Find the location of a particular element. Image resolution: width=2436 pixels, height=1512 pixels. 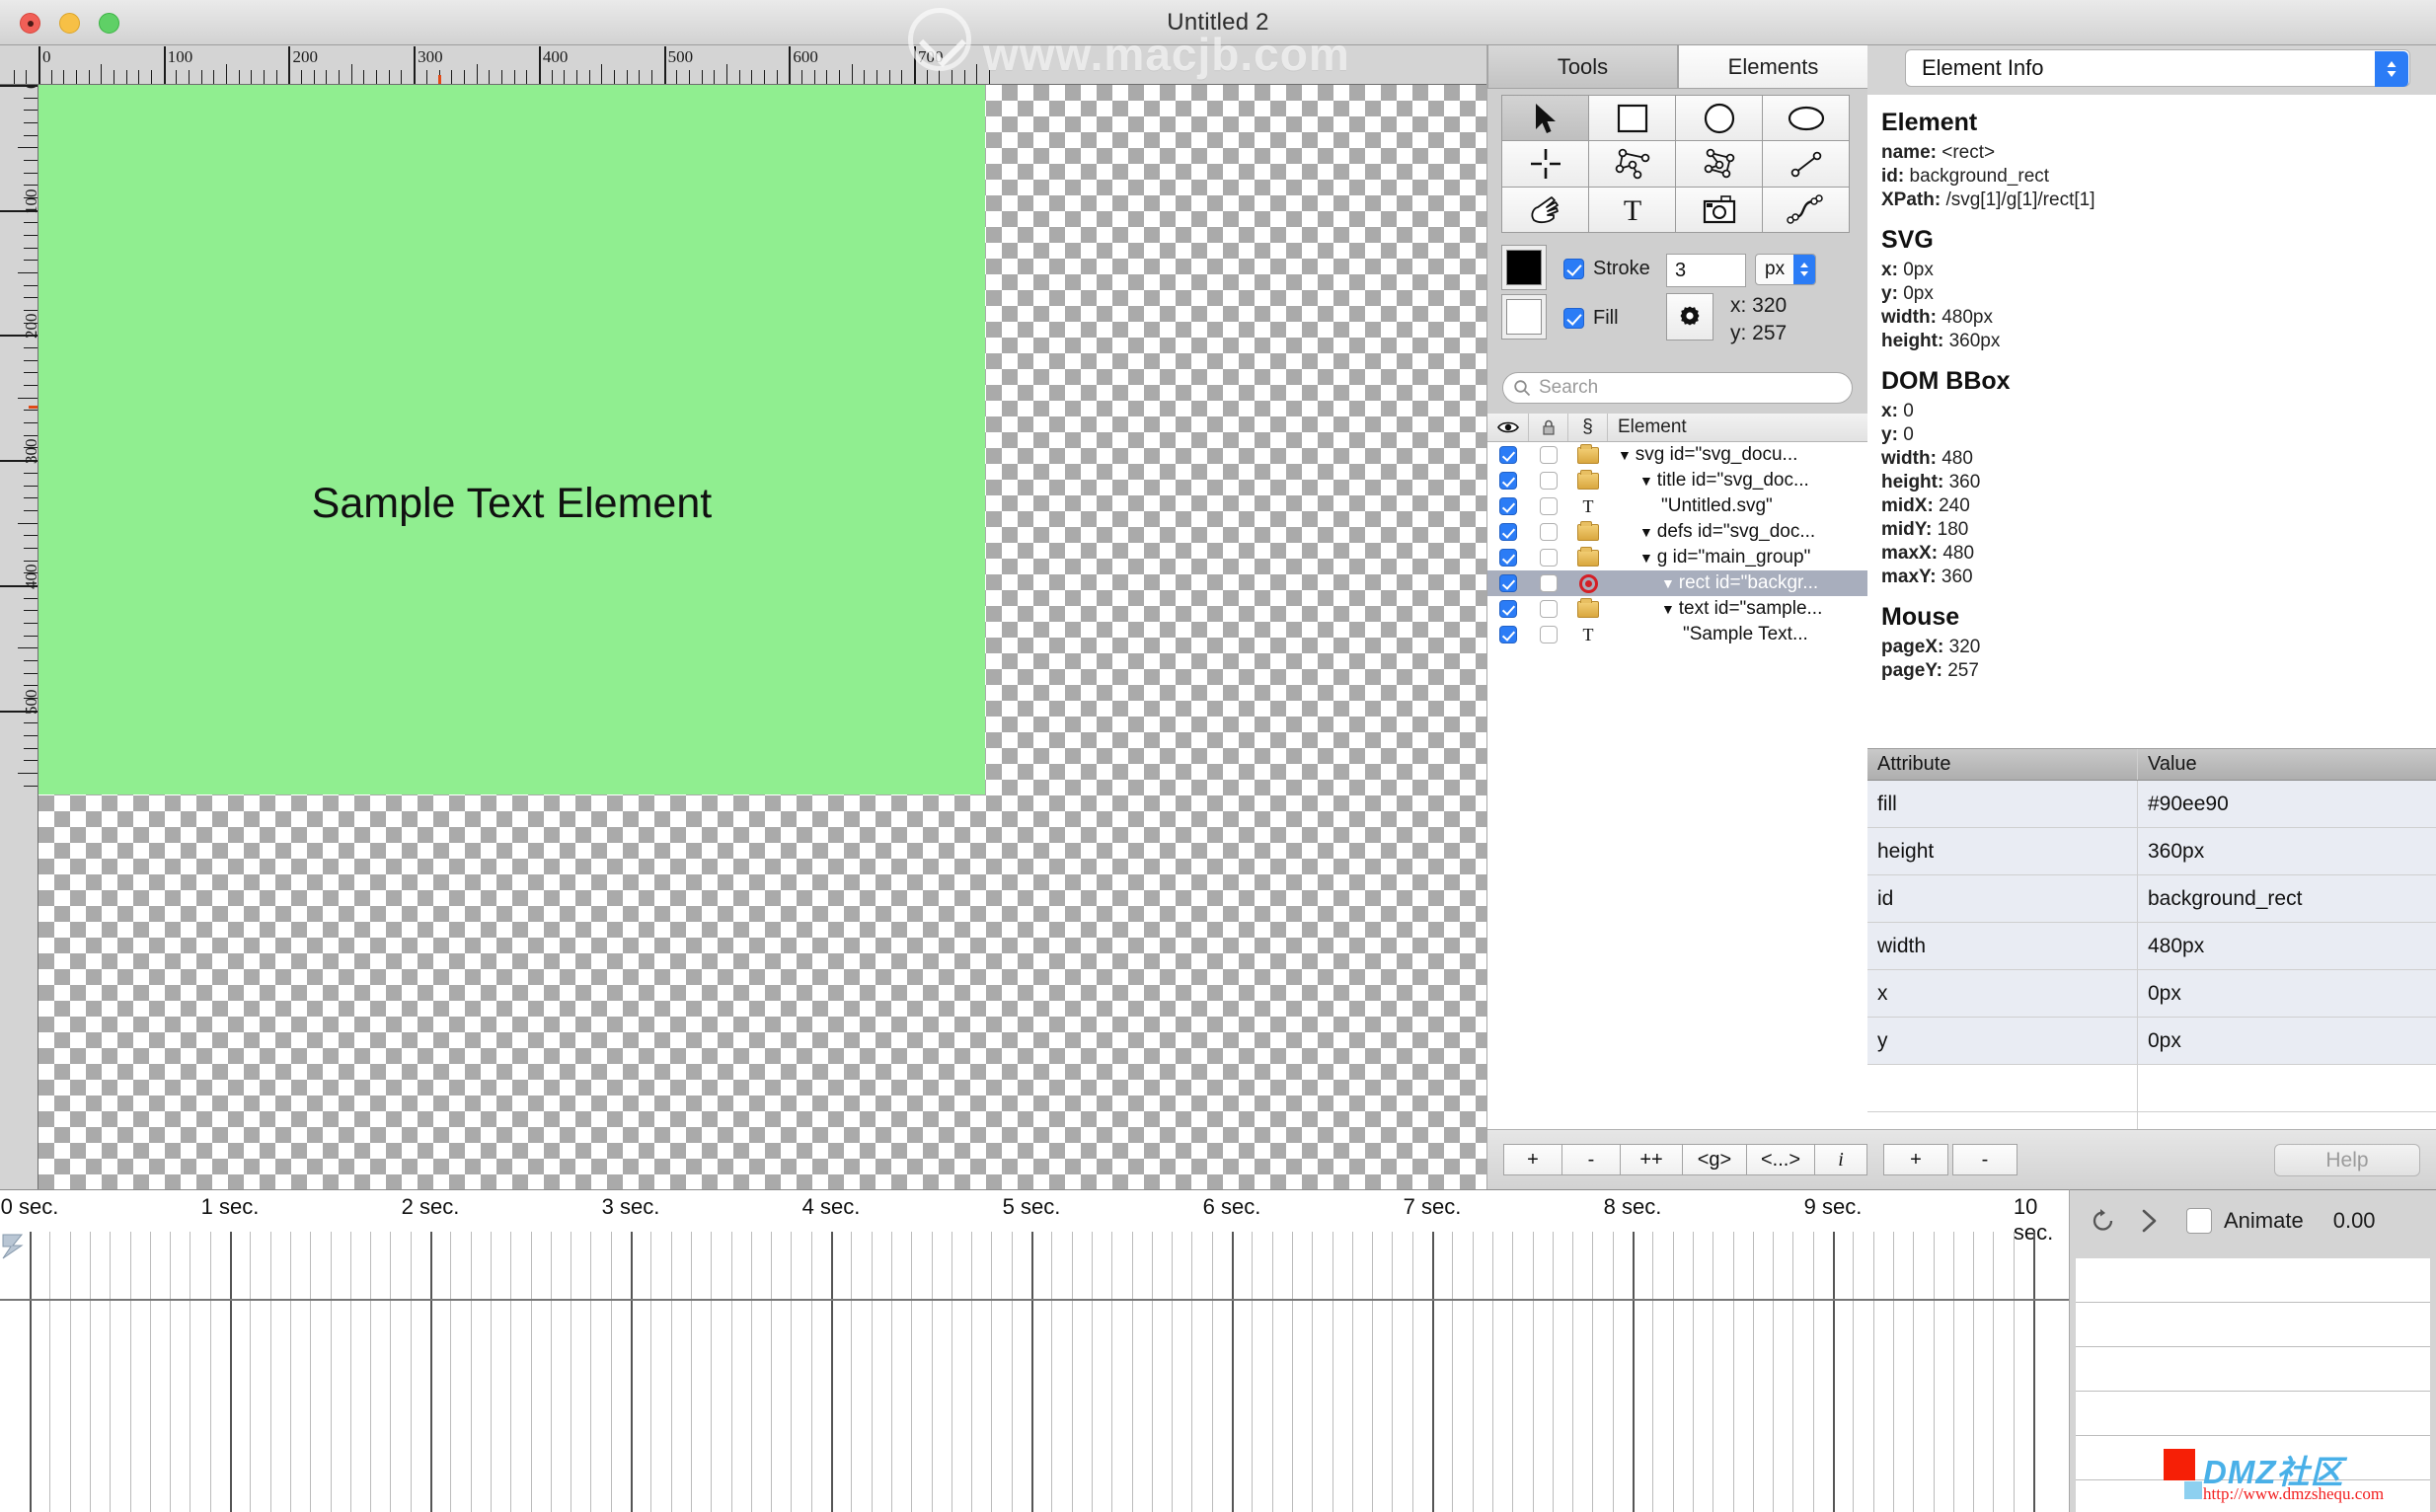

settings-gear-button is located at coordinates (1689, 317).